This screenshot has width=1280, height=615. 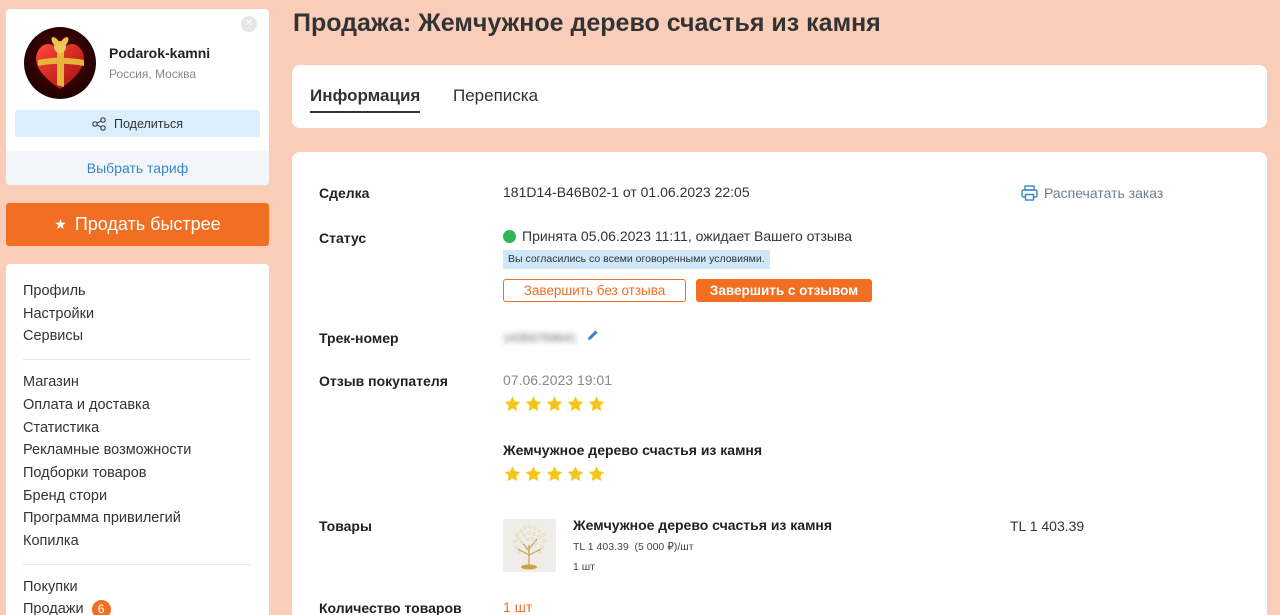 I want to click on finish-with-review-button: Завершить с отзывом, so click(x=784, y=290).